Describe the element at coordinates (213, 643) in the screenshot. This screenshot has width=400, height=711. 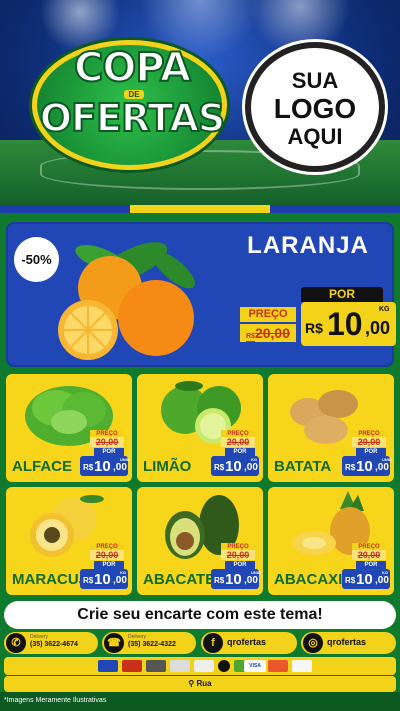
I see `facebook-icon: f` at that location.